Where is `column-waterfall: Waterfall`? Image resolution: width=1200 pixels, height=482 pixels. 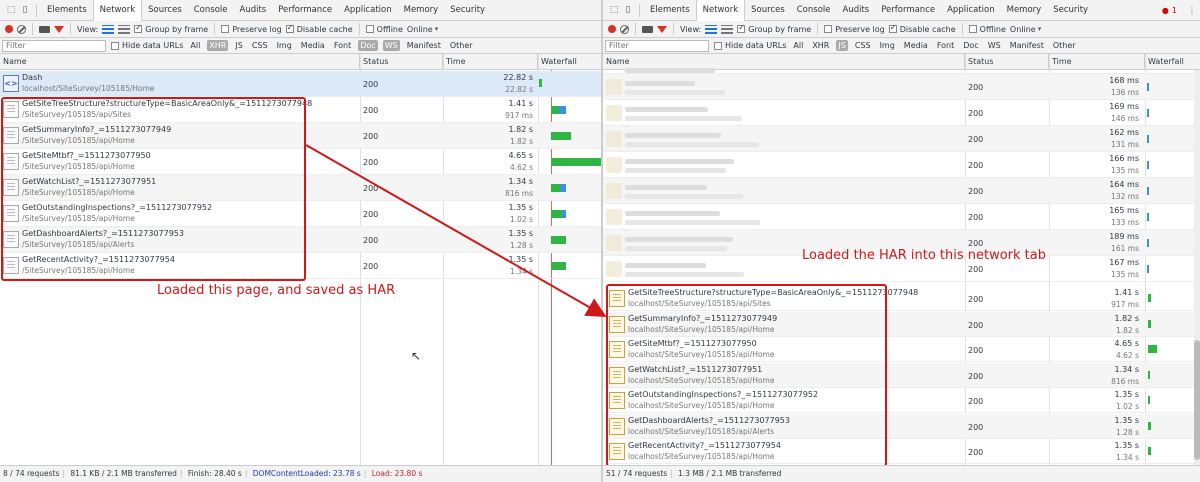 column-waterfall: Waterfall is located at coordinates (569, 62).